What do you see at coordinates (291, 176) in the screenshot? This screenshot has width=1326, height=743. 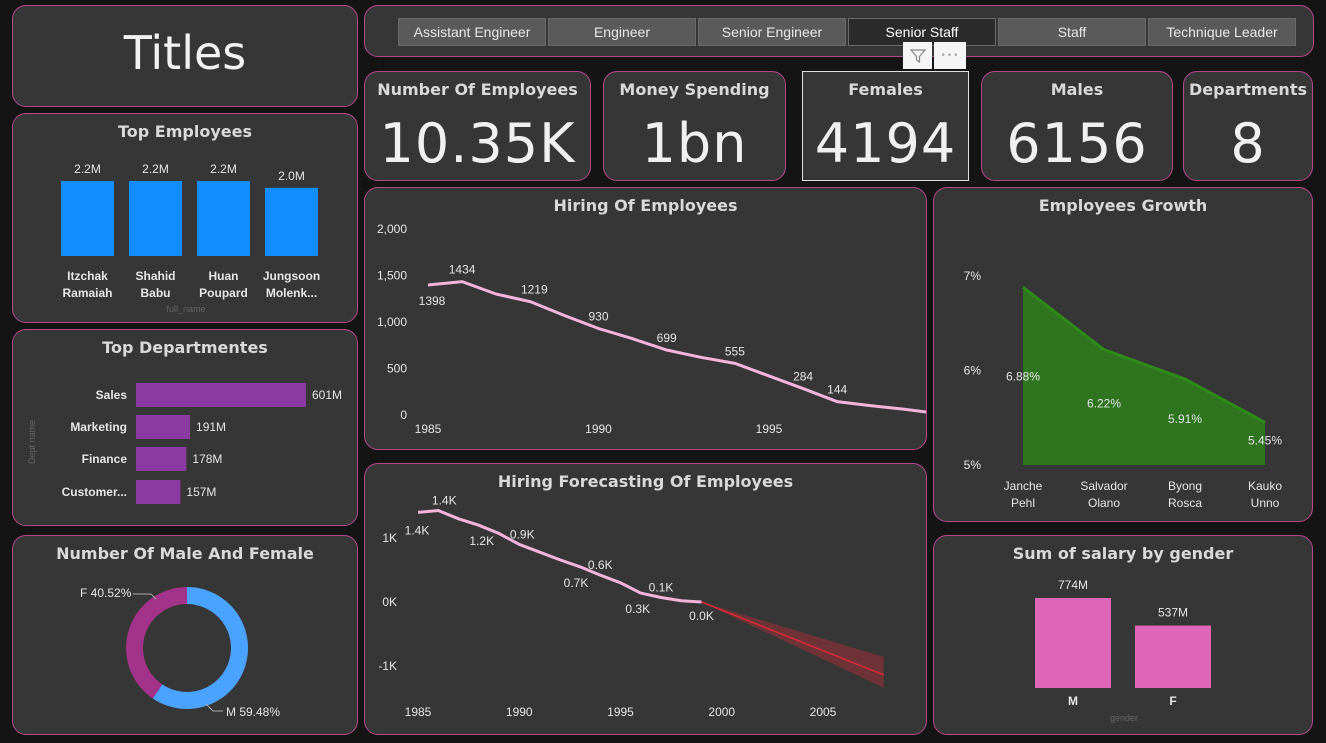 I see `employee-bar-label: 2.0M` at bounding box center [291, 176].